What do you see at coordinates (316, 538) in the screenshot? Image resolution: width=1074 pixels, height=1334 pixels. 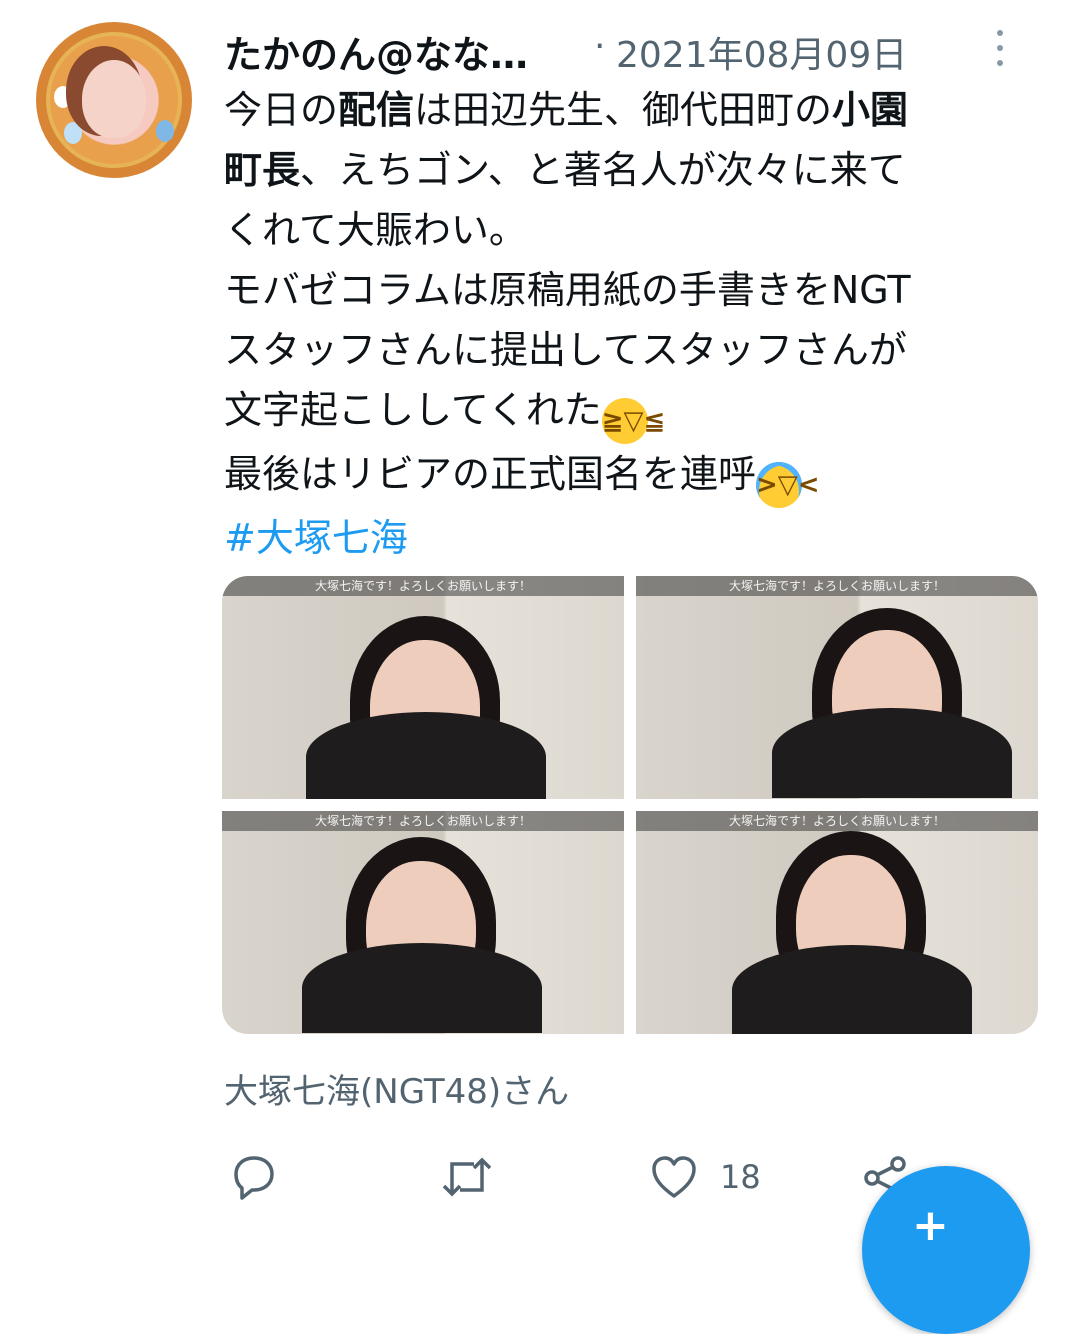 I see `hashtag-link: #大塚七海` at bounding box center [316, 538].